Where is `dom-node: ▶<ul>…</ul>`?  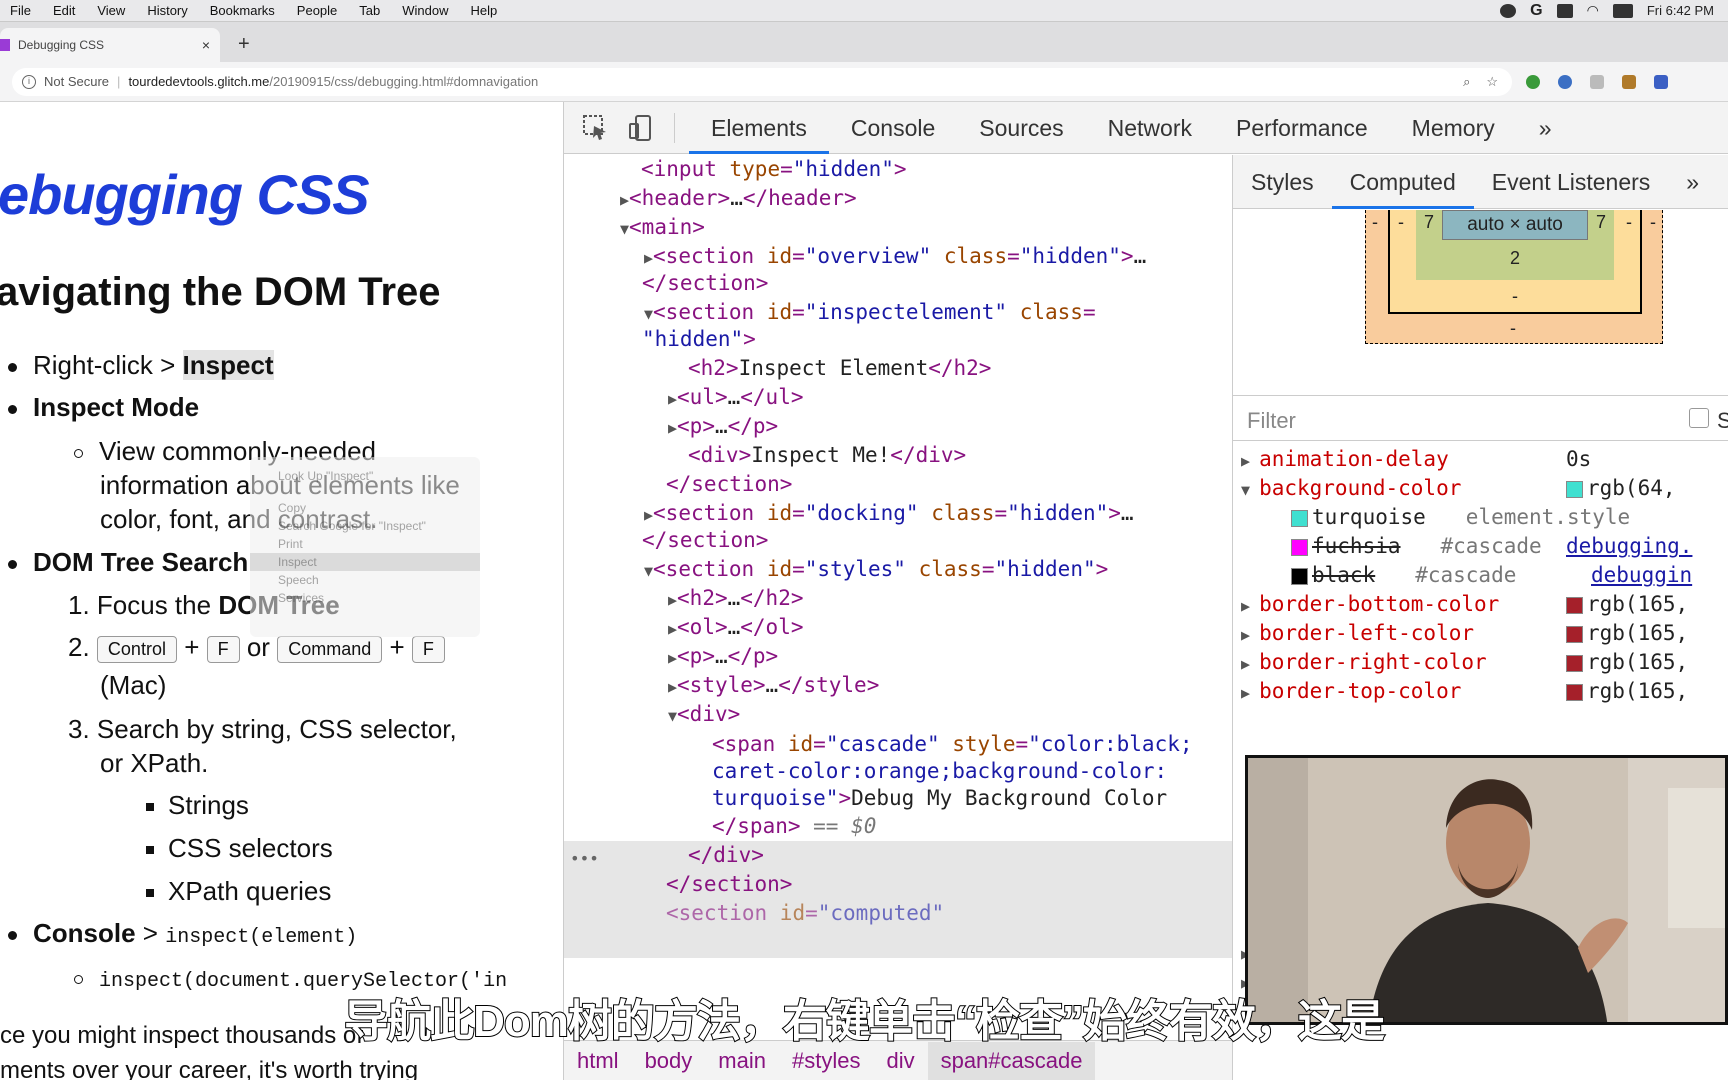 dom-node: ▶<ul>…</ul> is located at coordinates (735, 398).